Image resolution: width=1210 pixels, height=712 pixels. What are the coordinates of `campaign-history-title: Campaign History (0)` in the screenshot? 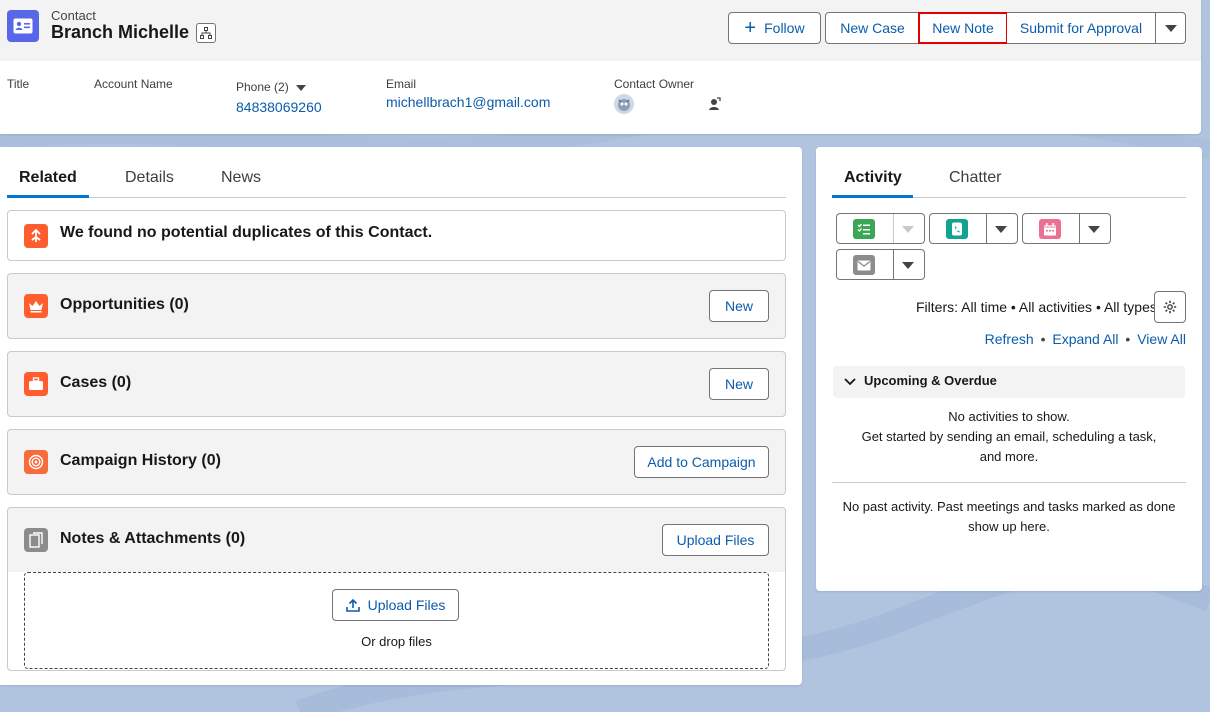 It's located at (140, 461).